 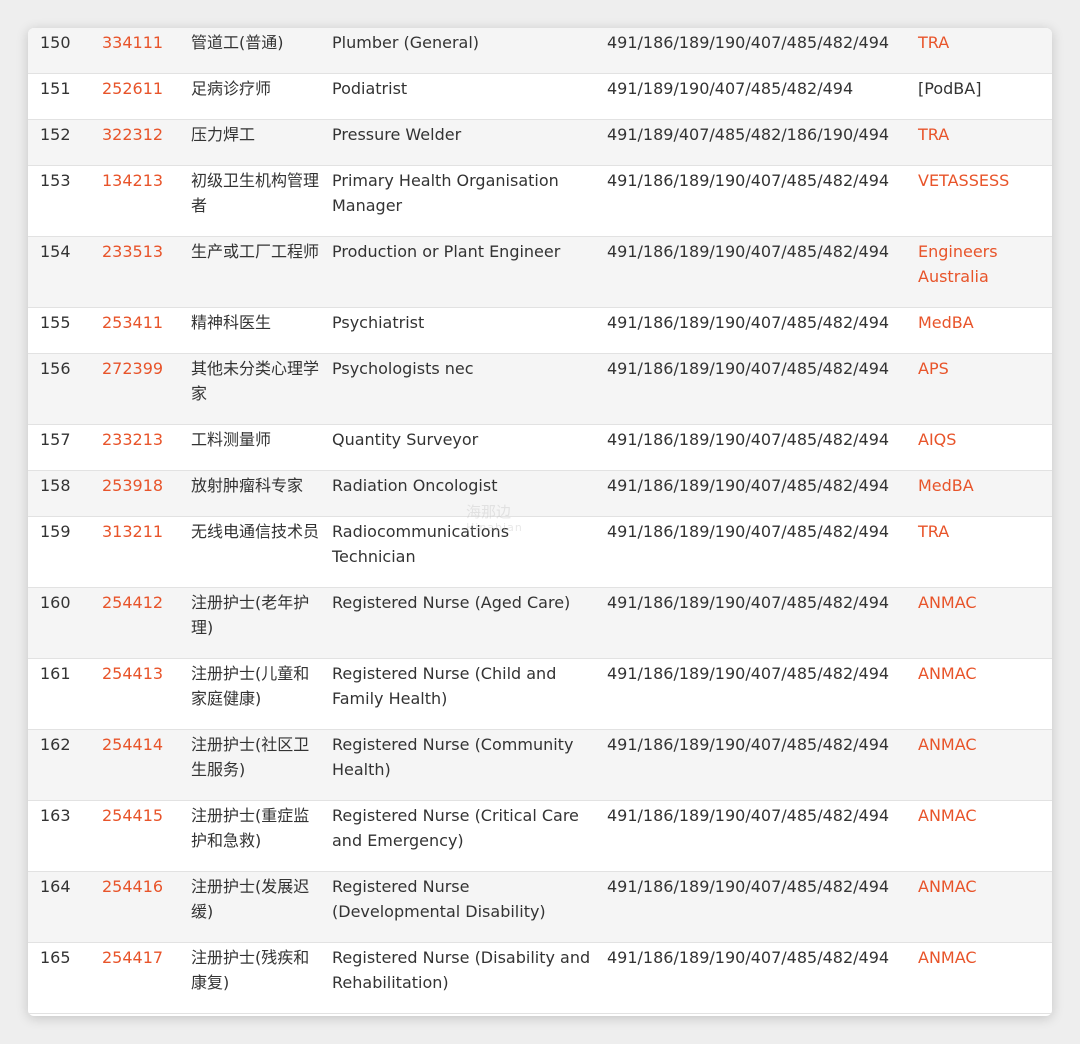 What do you see at coordinates (261, 493) in the screenshot?
I see `occupation-chinese: 放射肿瘤科专家` at bounding box center [261, 493].